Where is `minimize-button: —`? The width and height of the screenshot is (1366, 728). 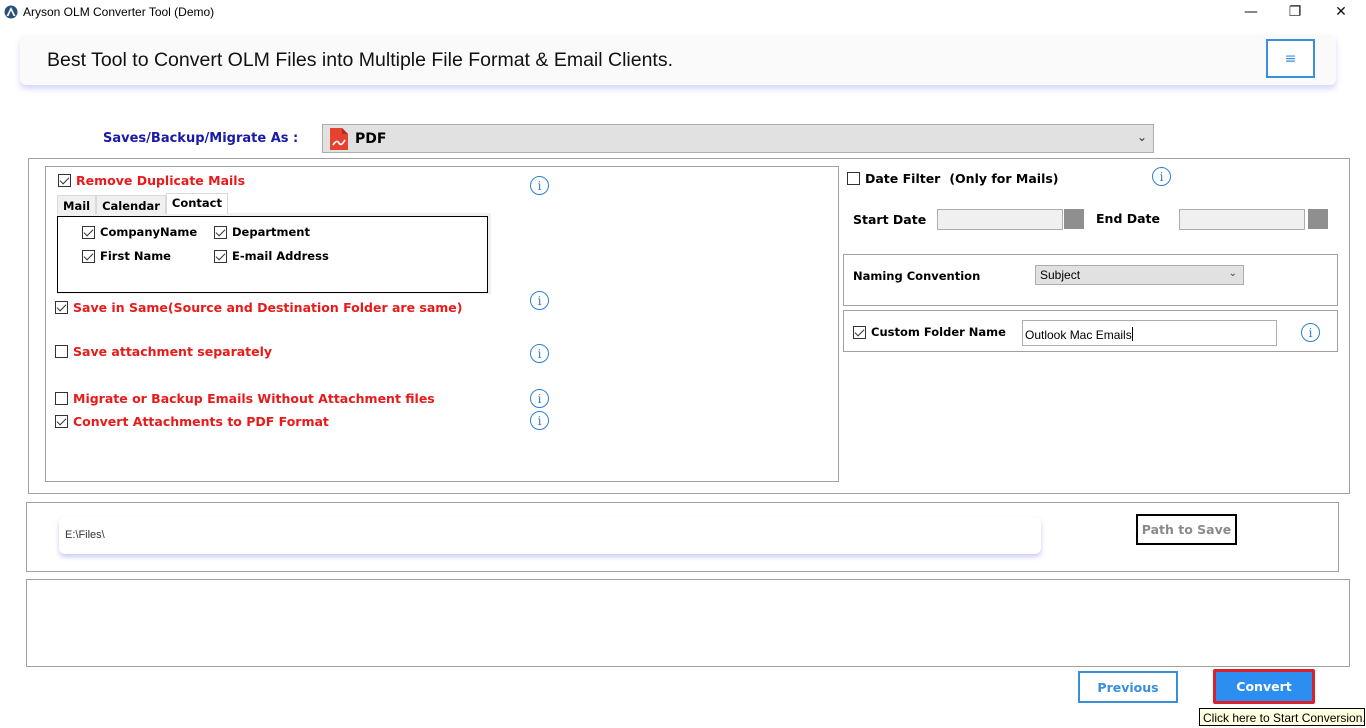
minimize-button: — is located at coordinates (1251, 12).